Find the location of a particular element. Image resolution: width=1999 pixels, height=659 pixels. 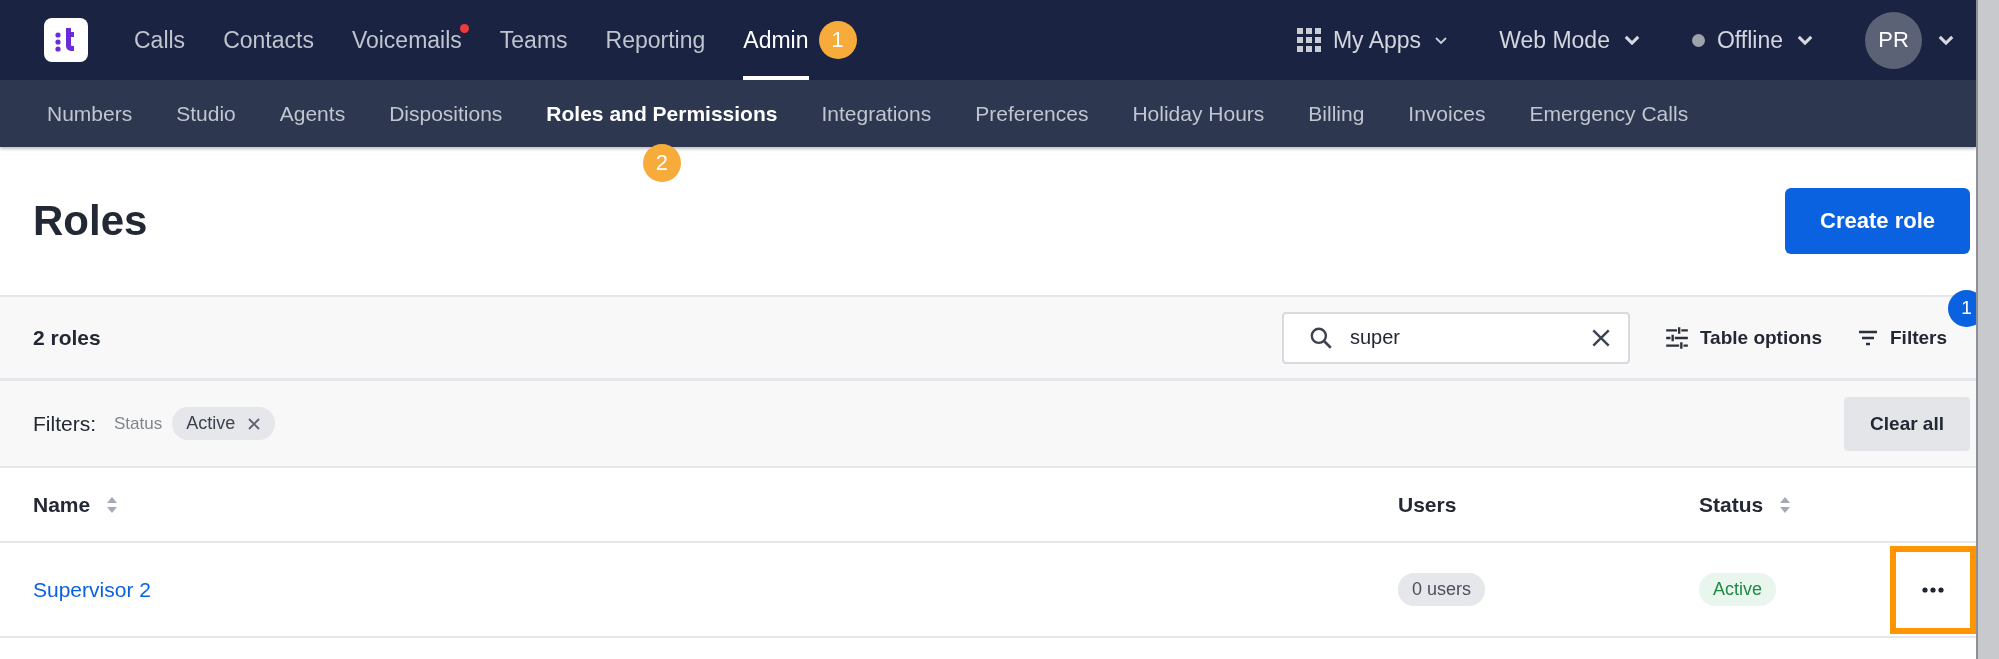

step-marker: 1 is located at coordinates (837, 40).